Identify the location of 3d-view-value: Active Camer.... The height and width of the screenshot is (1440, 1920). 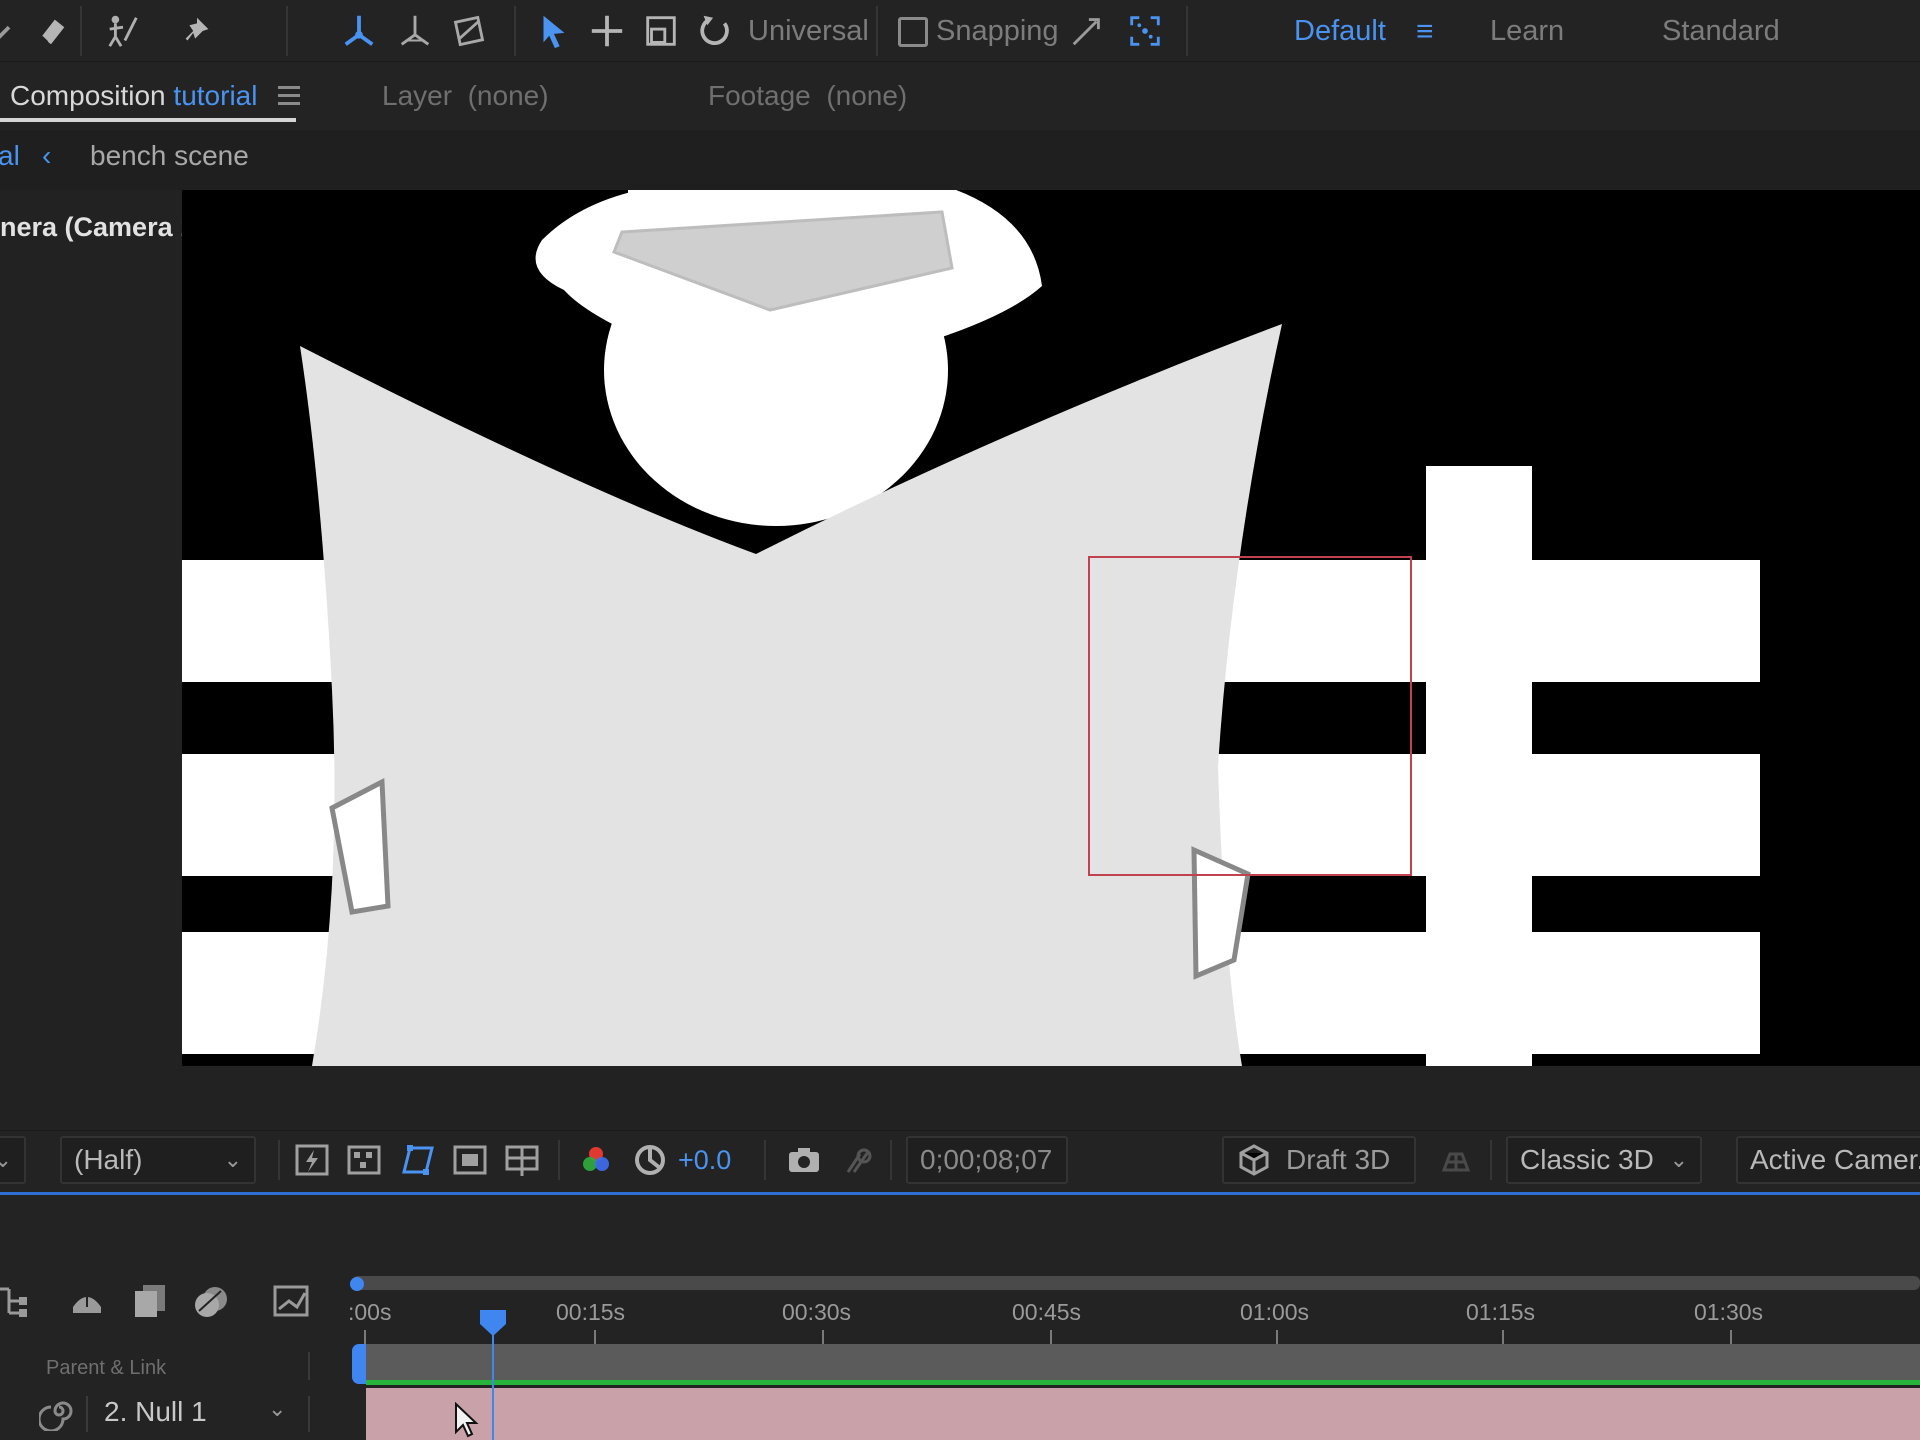
(1835, 1159).